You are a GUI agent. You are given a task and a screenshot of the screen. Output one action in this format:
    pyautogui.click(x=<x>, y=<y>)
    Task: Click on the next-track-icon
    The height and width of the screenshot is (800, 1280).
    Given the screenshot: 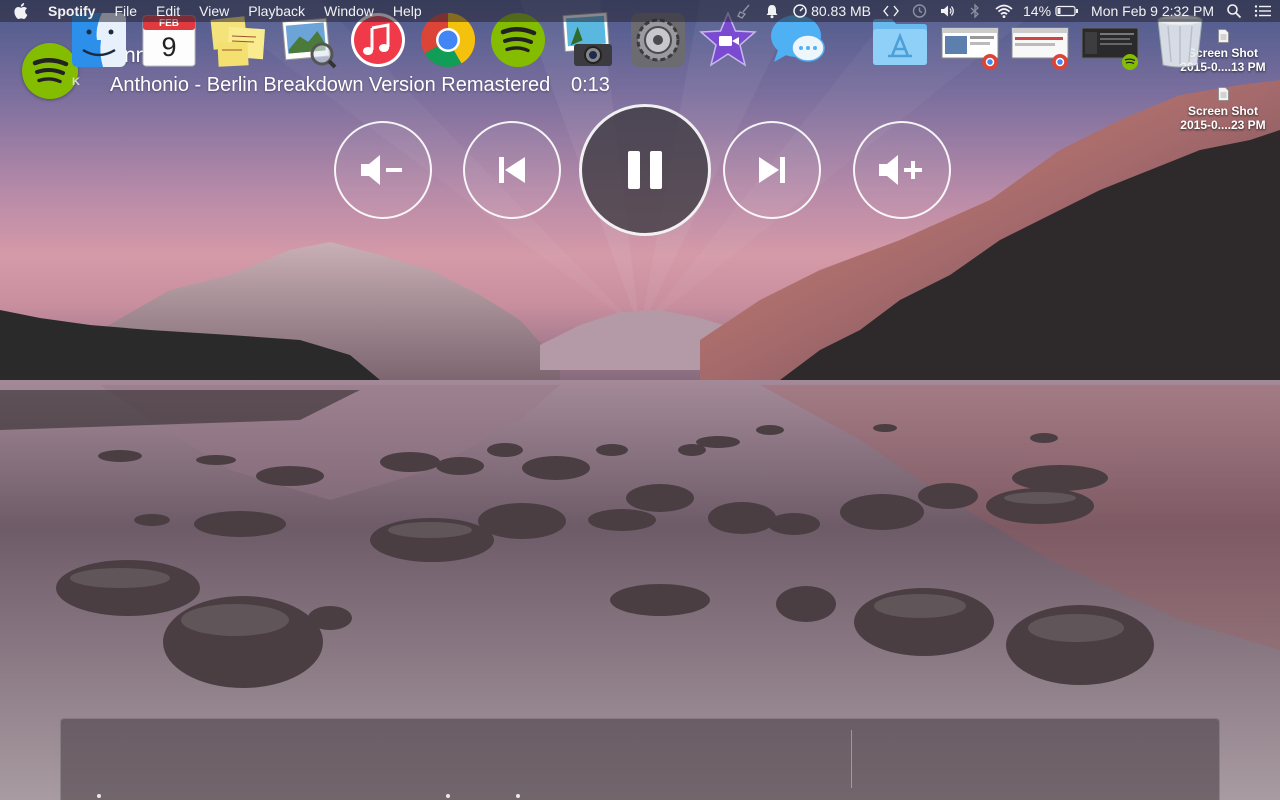 What is the action you would take?
    pyautogui.click(x=772, y=170)
    